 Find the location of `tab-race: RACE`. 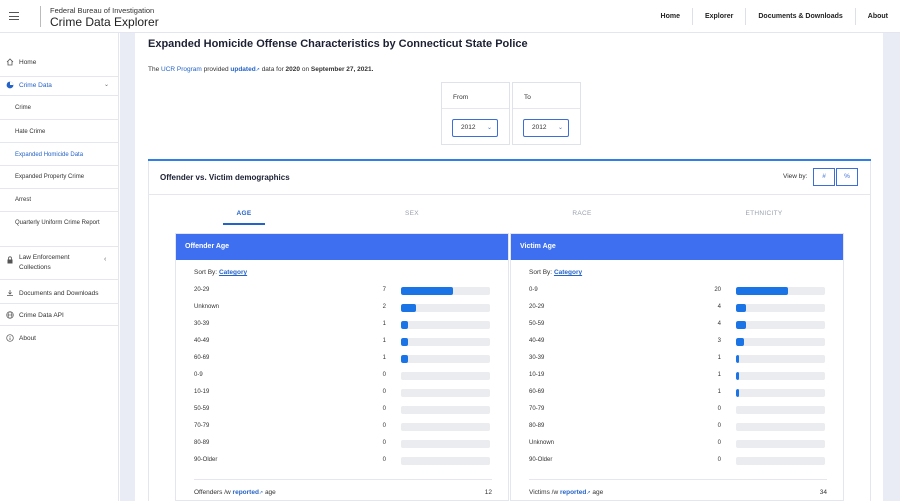

tab-race: RACE is located at coordinates (582, 213).